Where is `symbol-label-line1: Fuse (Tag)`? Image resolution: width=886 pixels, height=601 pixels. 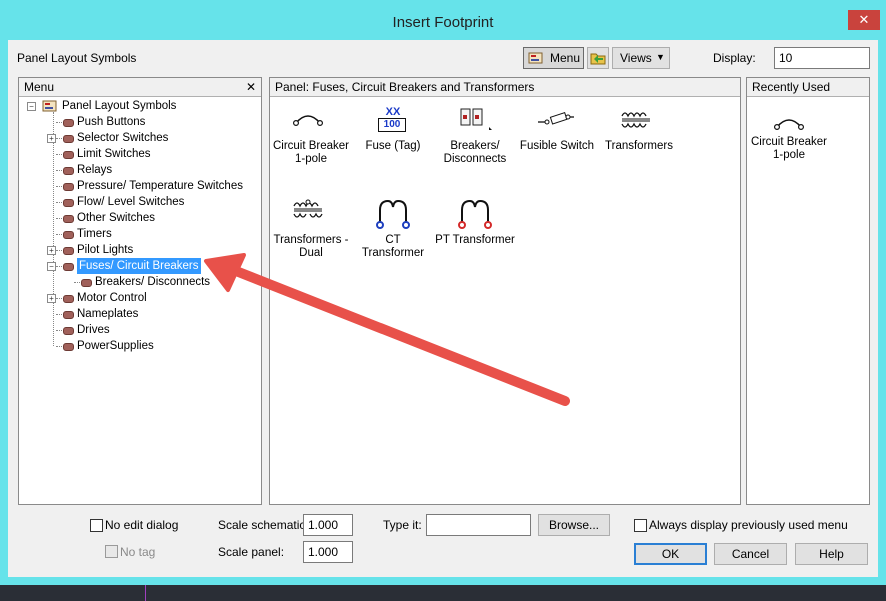
symbol-label-line1: Fuse (Tag) is located at coordinates (393, 146).